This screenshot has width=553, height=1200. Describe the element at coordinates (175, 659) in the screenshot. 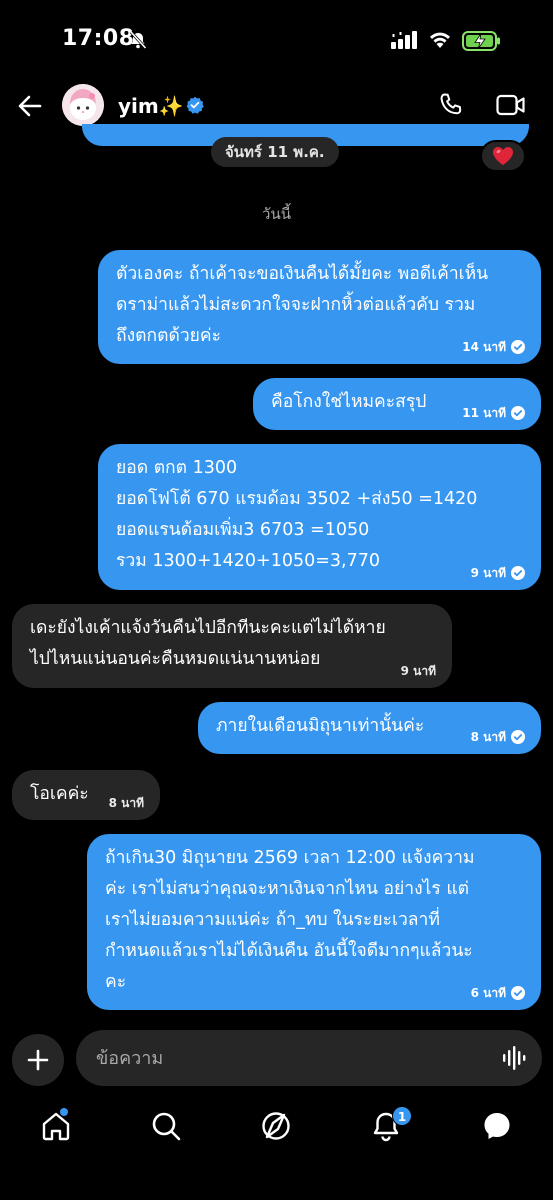

I see `message-line: ไปไหนแน่นอนค่ะคืนหมดแน่นานหน่อย` at that location.